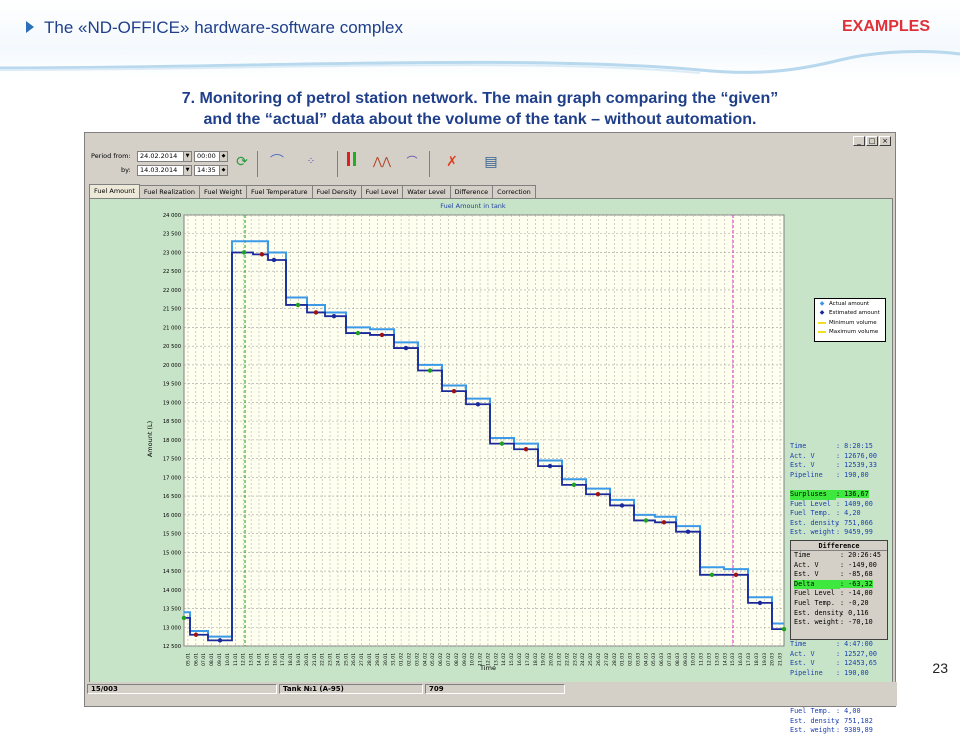  Describe the element at coordinates (495, 689) in the screenshot. I see `status-count: 709` at that location.